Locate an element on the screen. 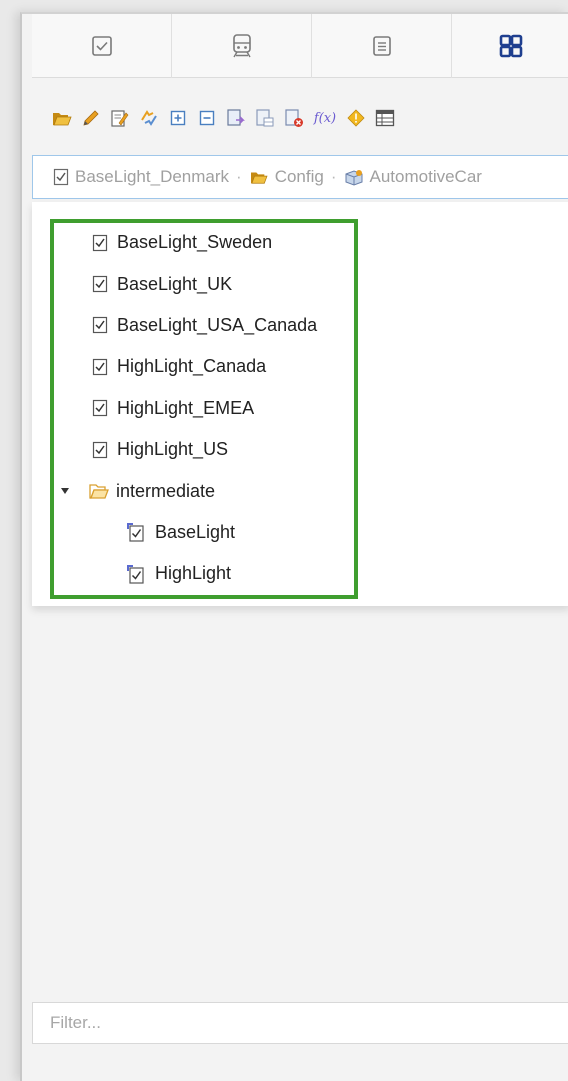 This screenshot has height=1081, width=568. document-list-icon is located at coordinates (381, 46).